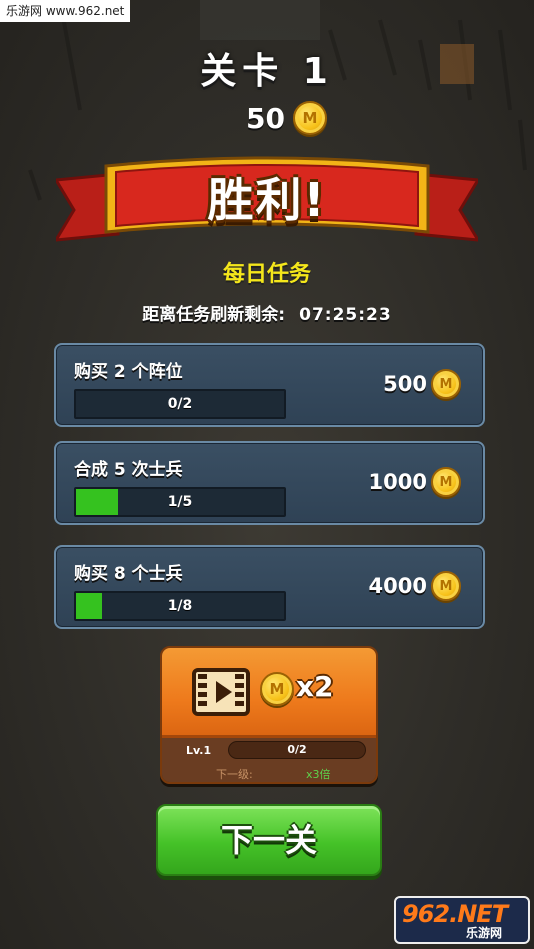 This screenshot has width=534, height=949. Describe the element at coordinates (269, 587) in the screenshot. I see `task-card: 购买 8 个士兵 1/8 4000 M` at that location.